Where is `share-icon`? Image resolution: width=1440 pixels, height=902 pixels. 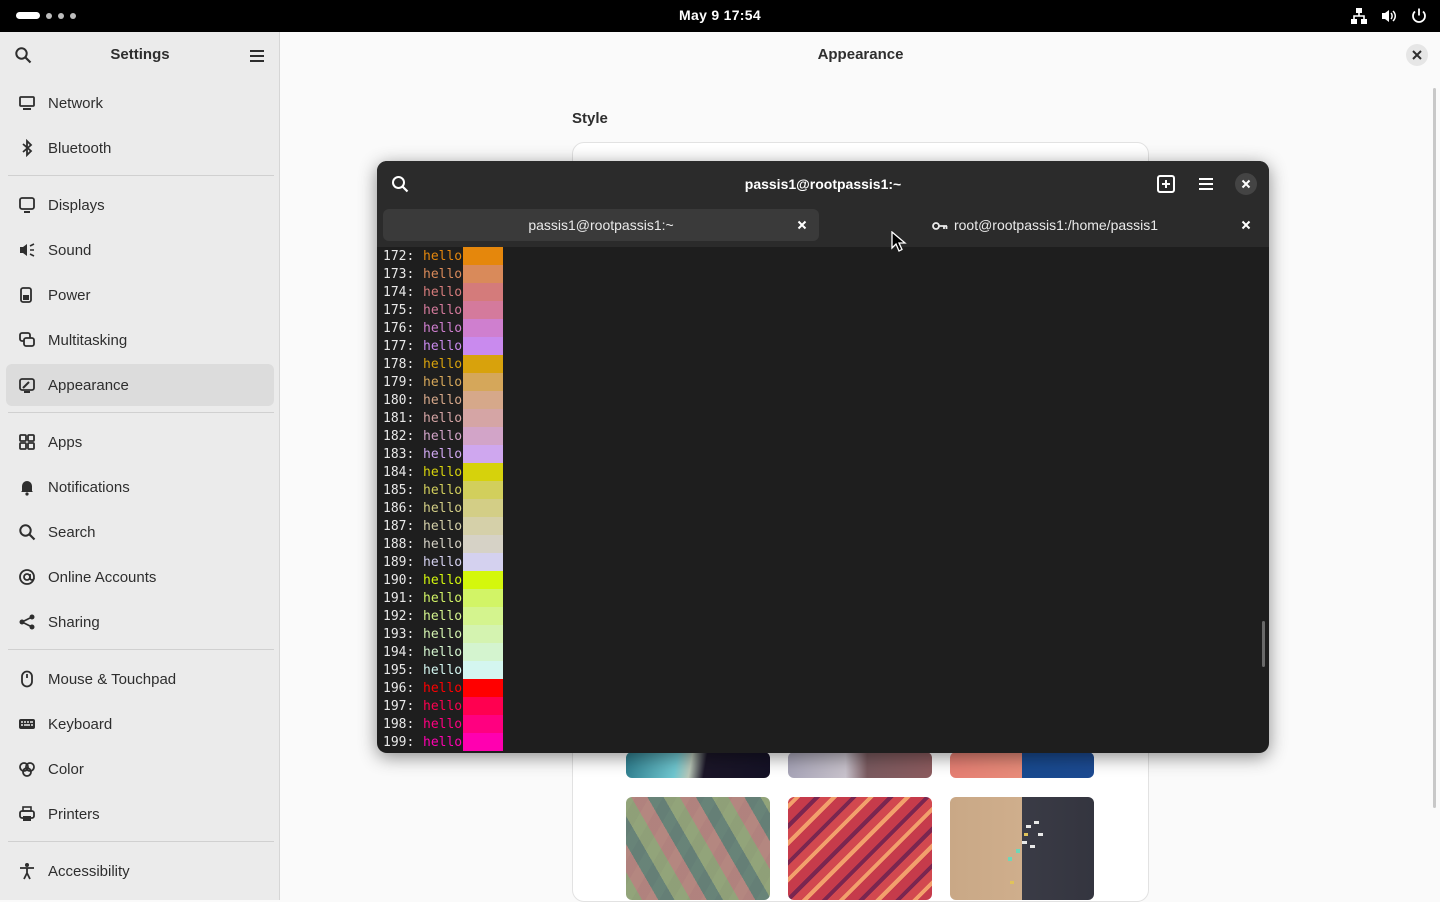
share-icon is located at coordinates (27, 622).